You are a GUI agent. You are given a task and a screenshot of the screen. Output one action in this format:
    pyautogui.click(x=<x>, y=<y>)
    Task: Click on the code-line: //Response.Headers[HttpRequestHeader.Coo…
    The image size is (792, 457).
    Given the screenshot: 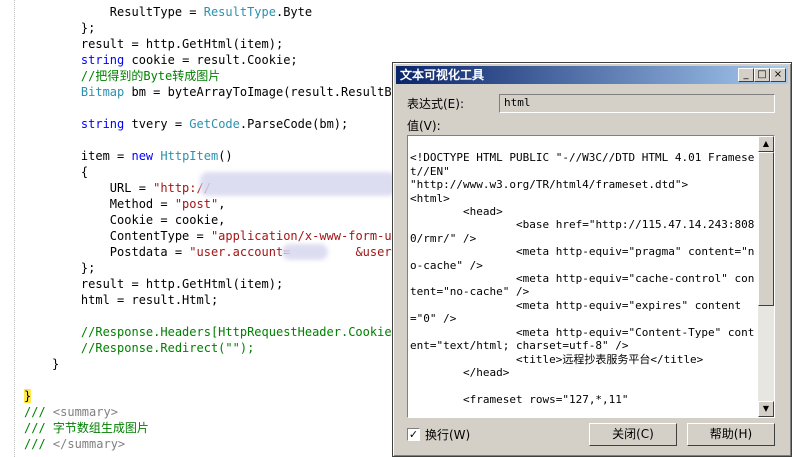 What is the action you would take?
    pyautogui.click(x=225, y=332)
    